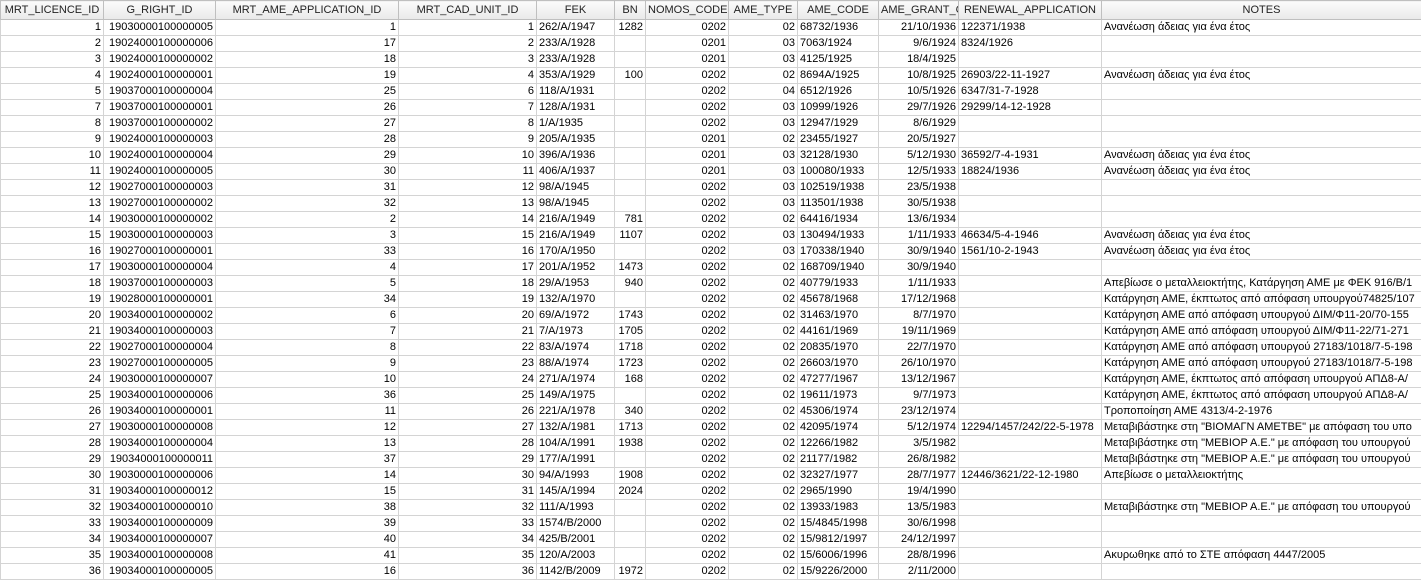  Describe the element at coordinates (159, 427) in the screenshot. I see `cell-g-right-id: 19030000100000008` at that location.